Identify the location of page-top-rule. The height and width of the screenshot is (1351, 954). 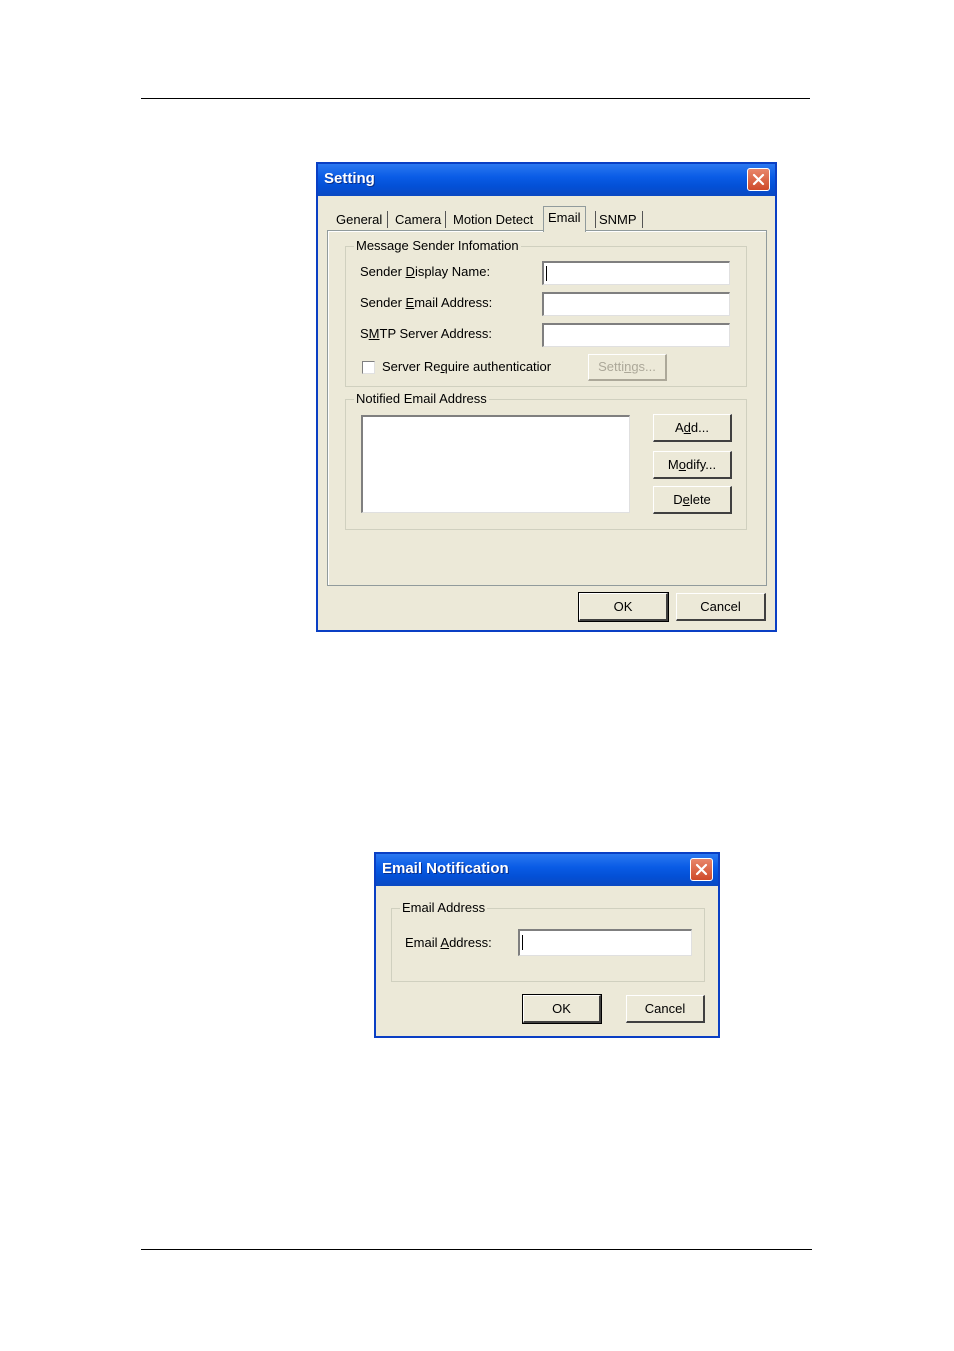
(475, 98).